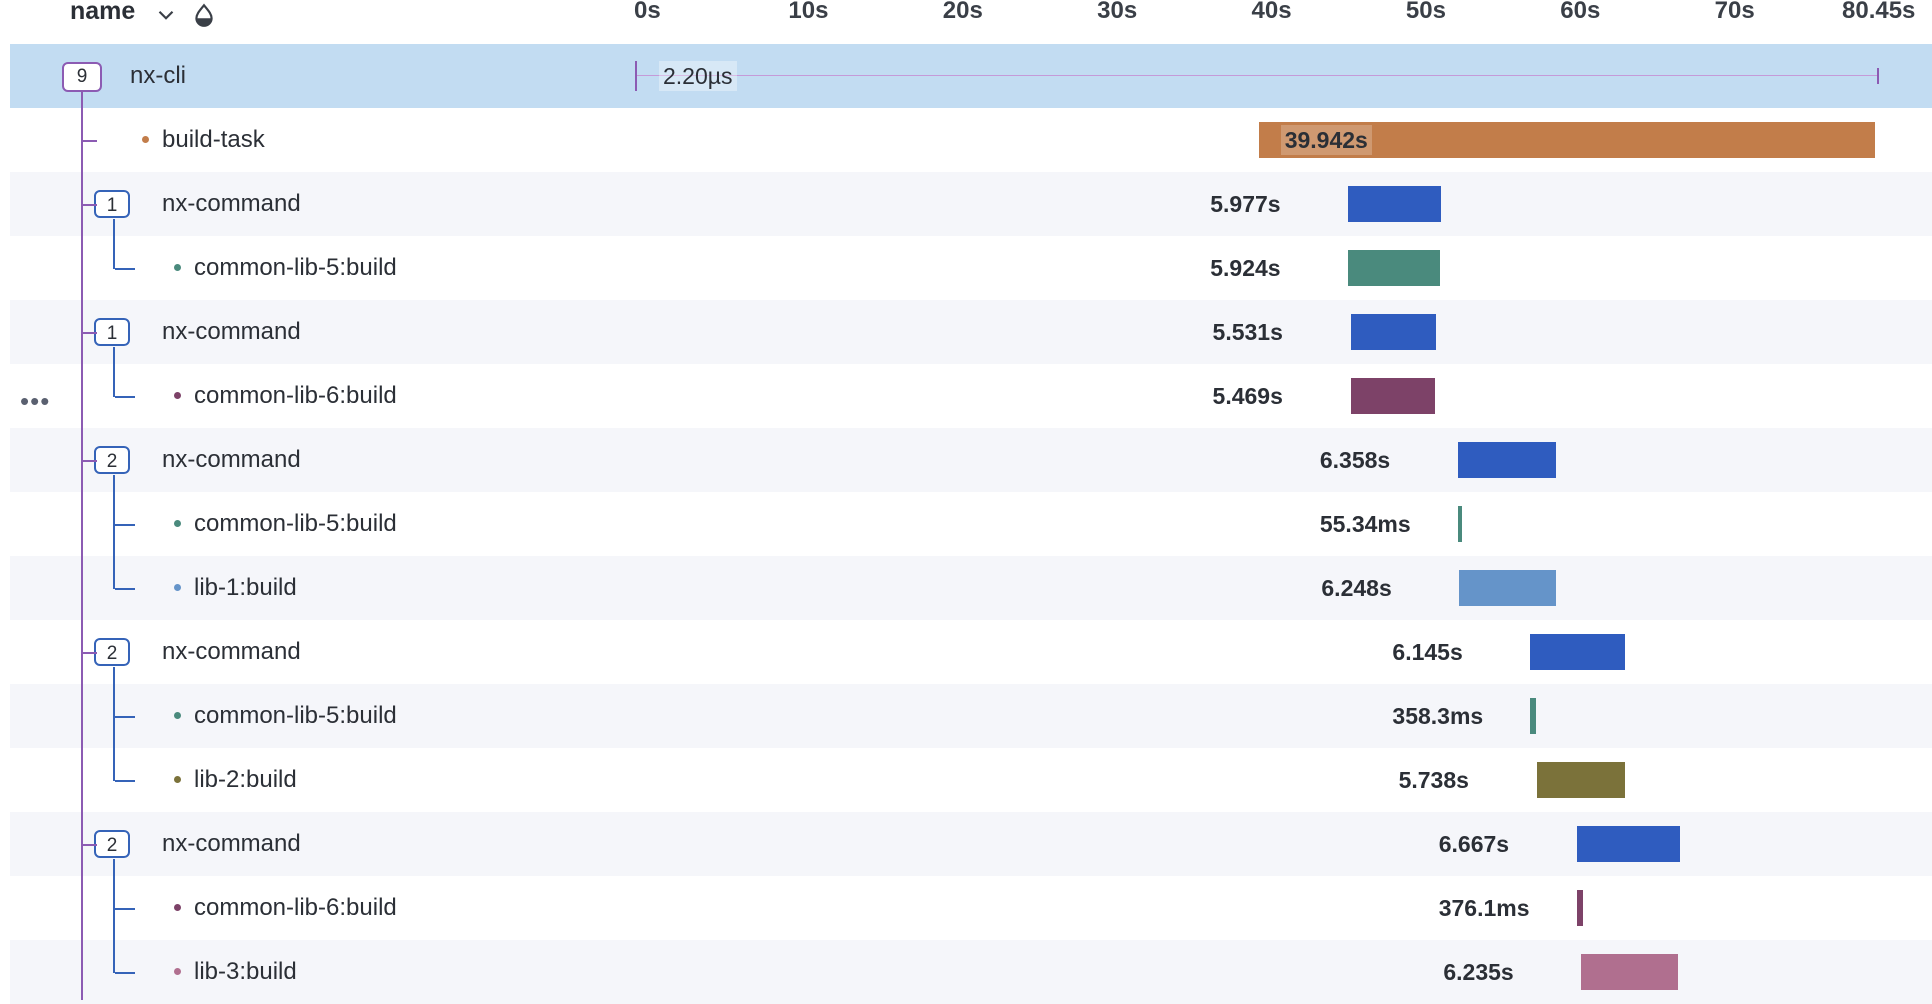  Describe the element at coordinates (245, 971) in the screenshot. I see `span-name: lib-3:build` at that location.